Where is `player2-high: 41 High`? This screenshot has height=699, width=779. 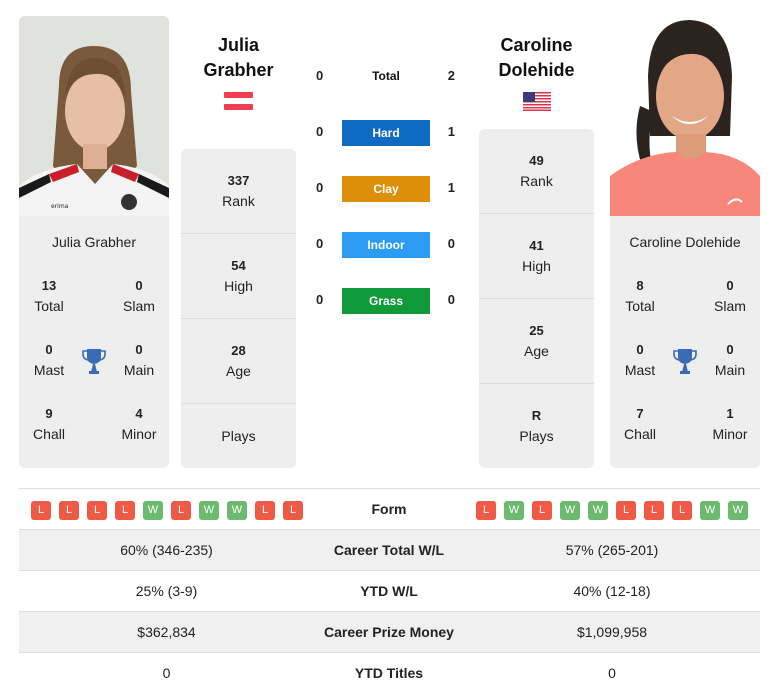
player2-high: 41 High is located at coordinates (536, 256).